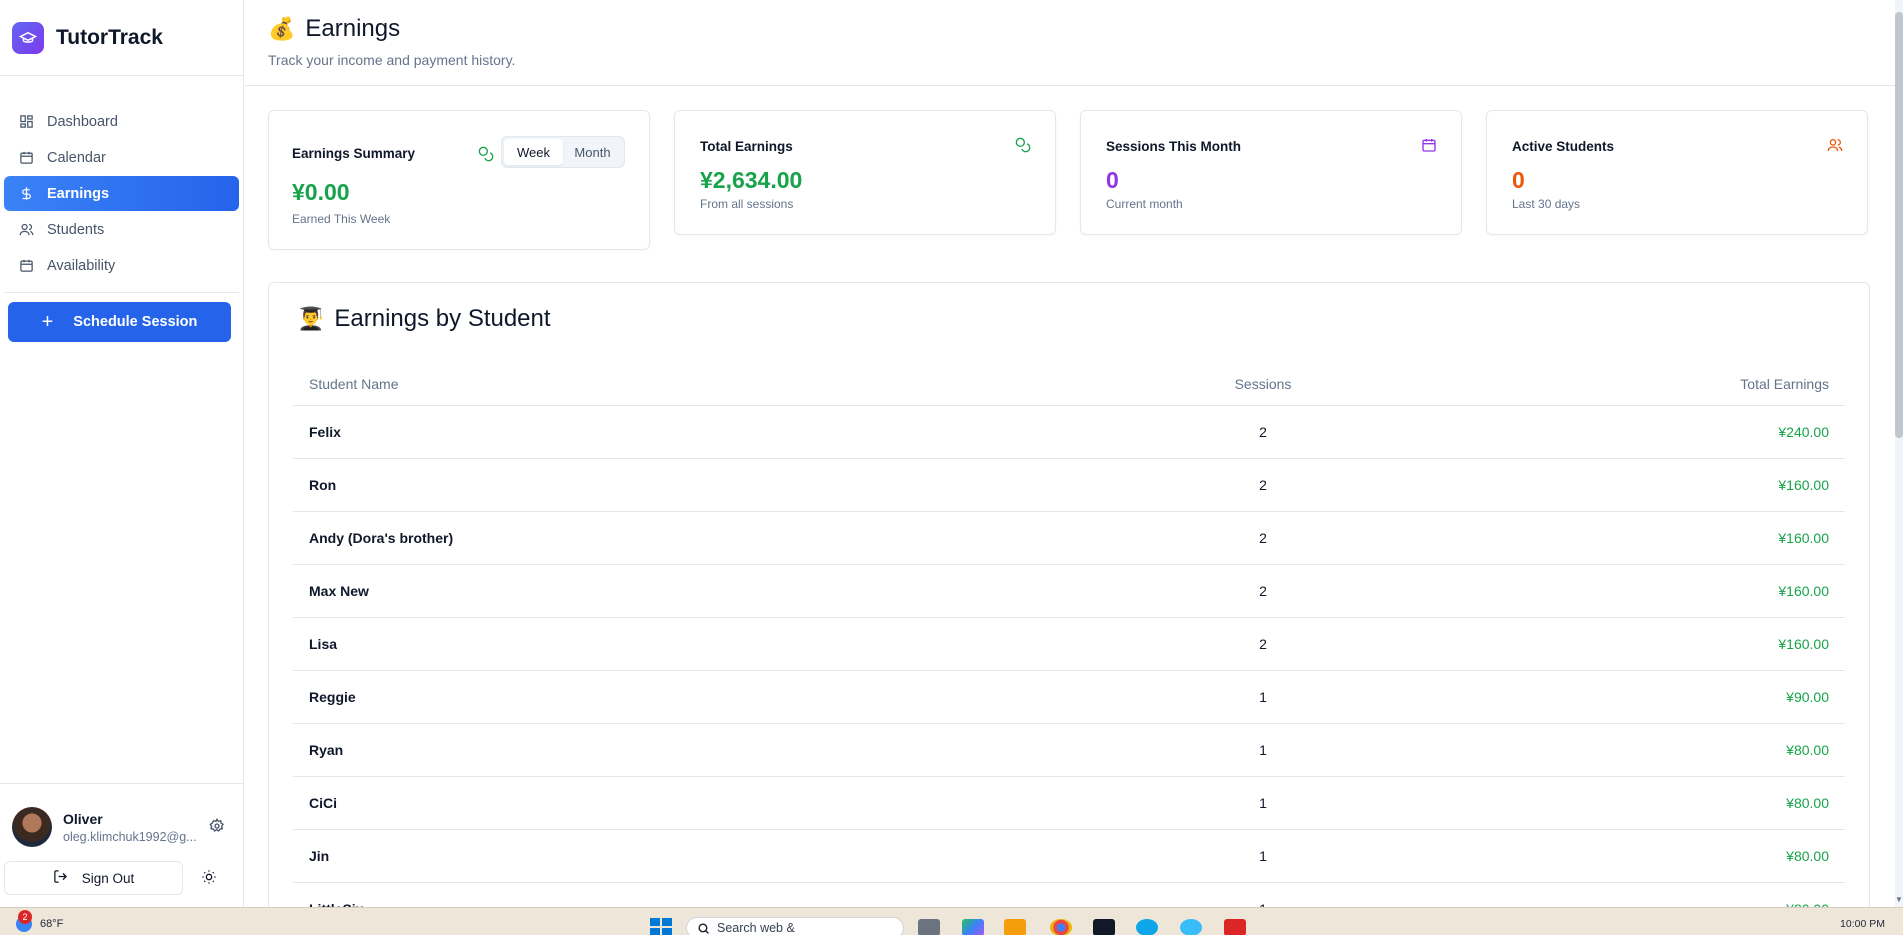  I want to click on column-header-sessions: Sessions, so click(1263, 384).